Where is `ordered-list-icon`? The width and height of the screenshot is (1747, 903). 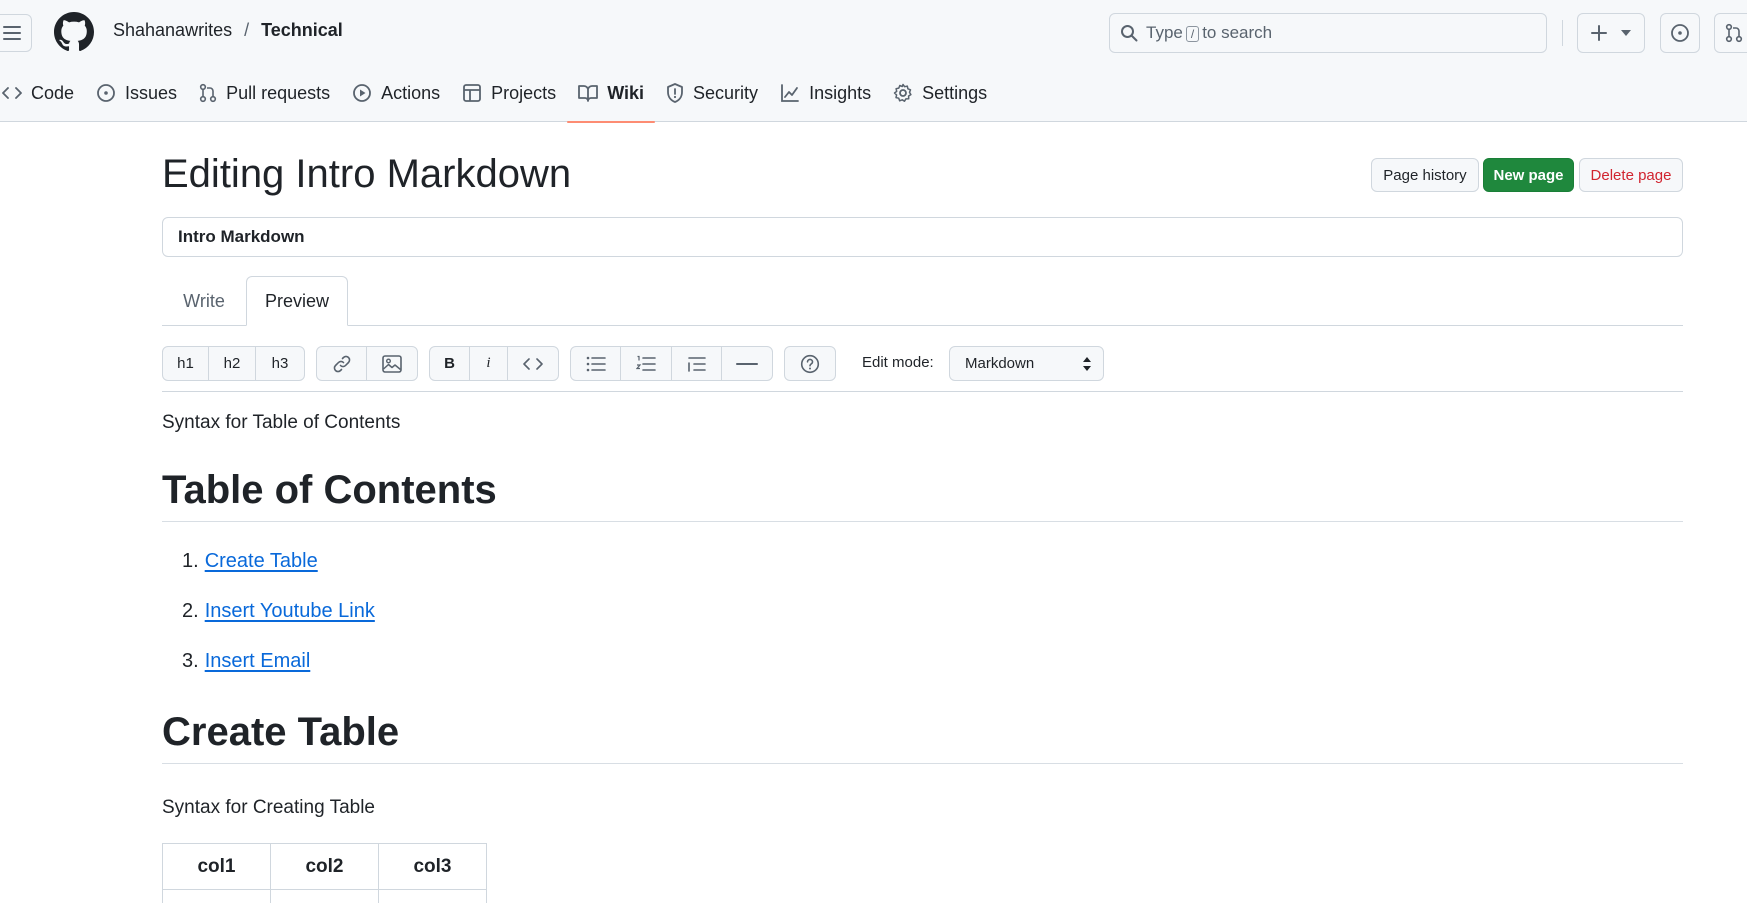
ordered-list-icon is located at coordinates (646, 363).